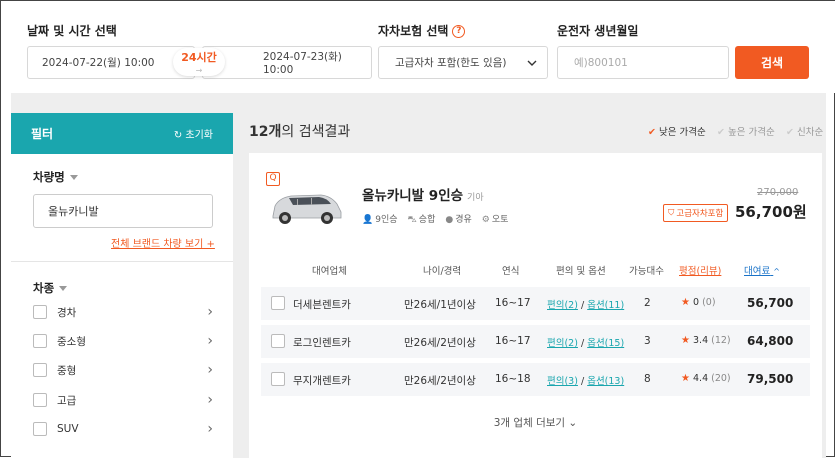  I want to click on company-name: 로그인렌트카, so click(322, 343).